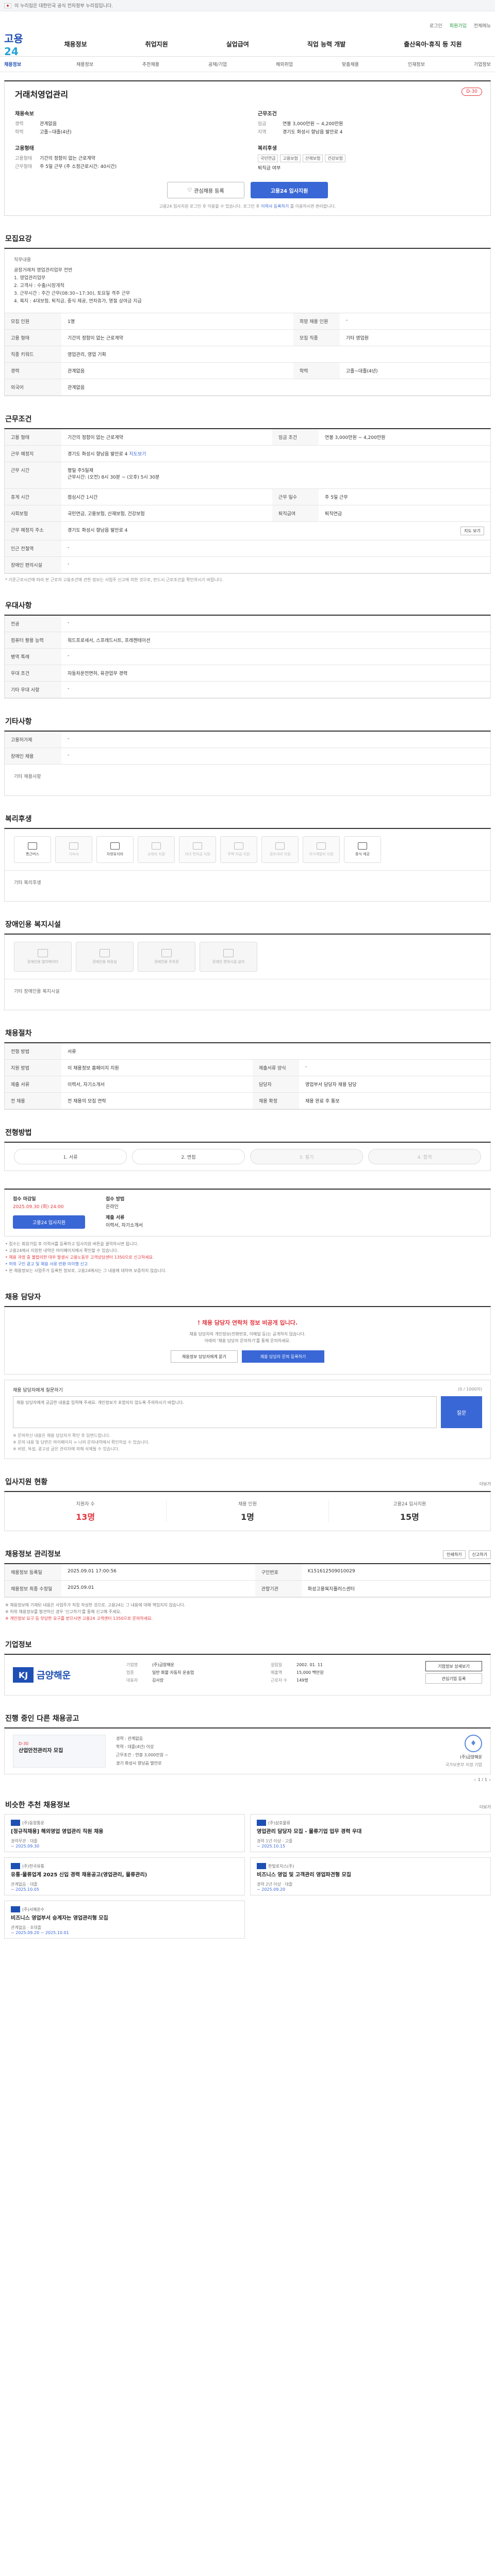 The image size is (495, 2576). I want to click on gnb-item-parental: 출산육아·휴직 등 지원, so click(433, 44).